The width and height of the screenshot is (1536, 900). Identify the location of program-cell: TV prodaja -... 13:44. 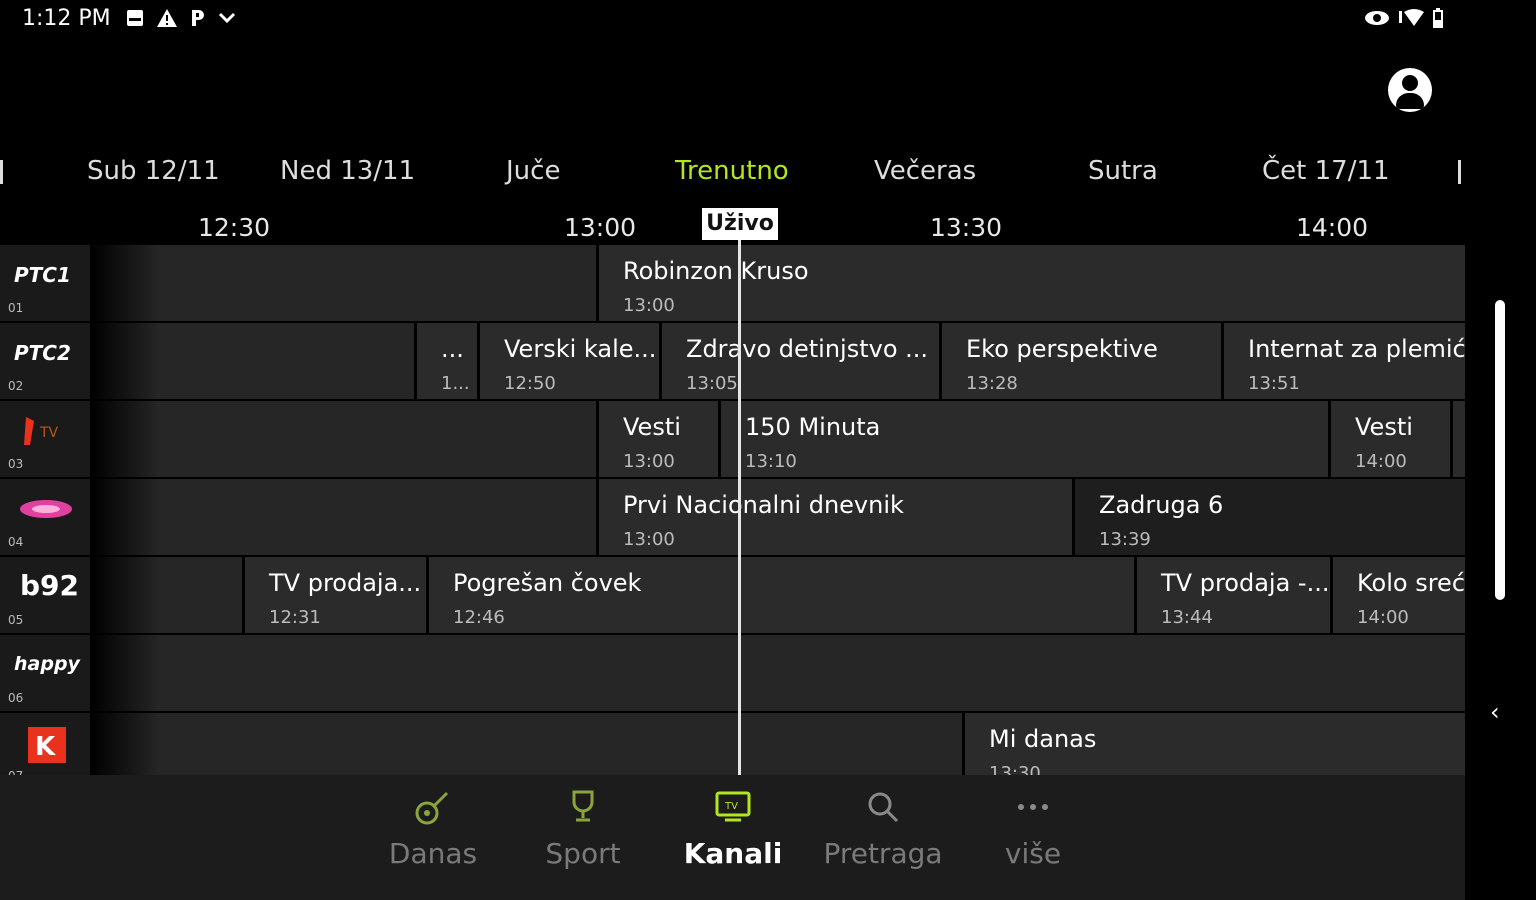
(1232, 595).